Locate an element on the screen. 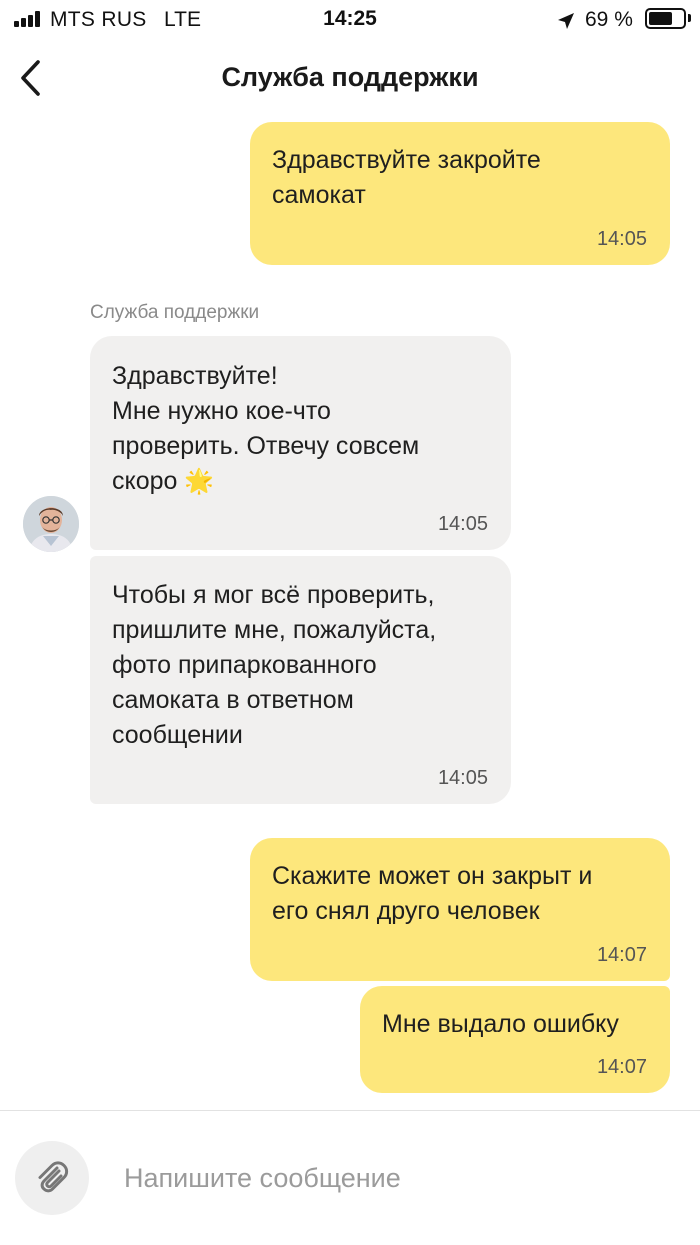 The height and width of the screenshot is (1245, 700). avatar is located at coordinates (51, 524).